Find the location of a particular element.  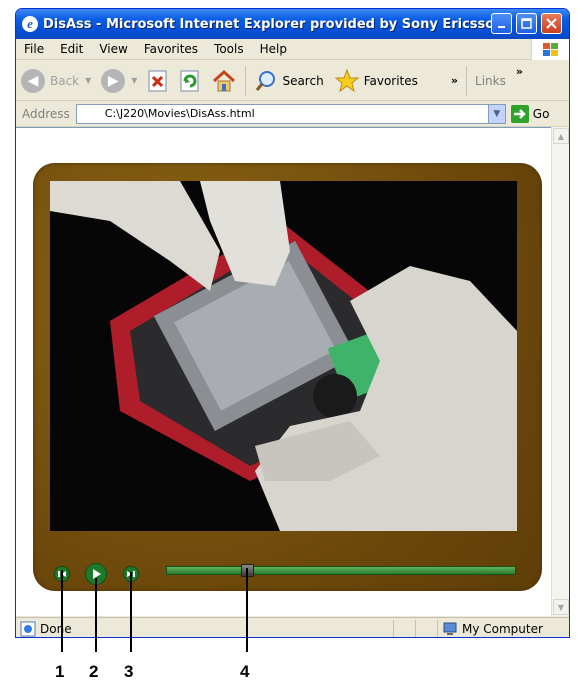

refresh-icon is located at coordinates (189, 80).